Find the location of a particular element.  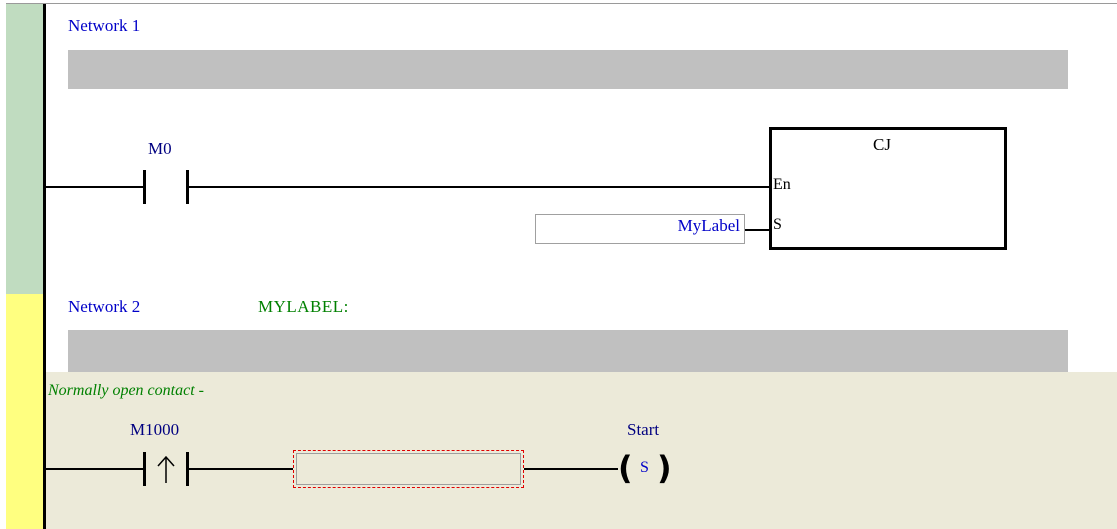

coil-right-paren: ) is located at coordinates (664, 468).